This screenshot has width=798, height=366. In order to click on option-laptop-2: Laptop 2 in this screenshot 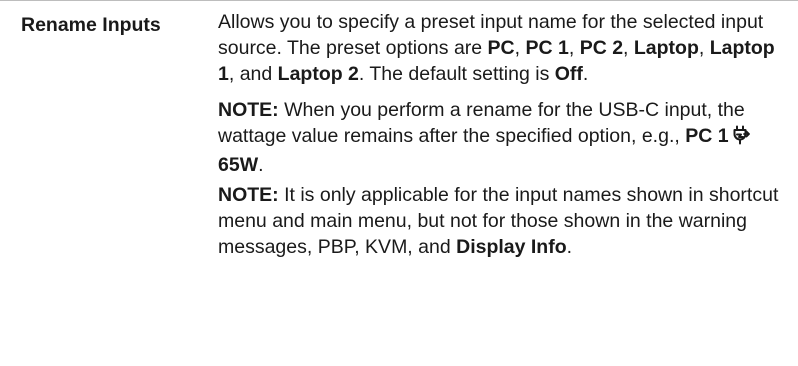, I will do `click(318, 74)`.